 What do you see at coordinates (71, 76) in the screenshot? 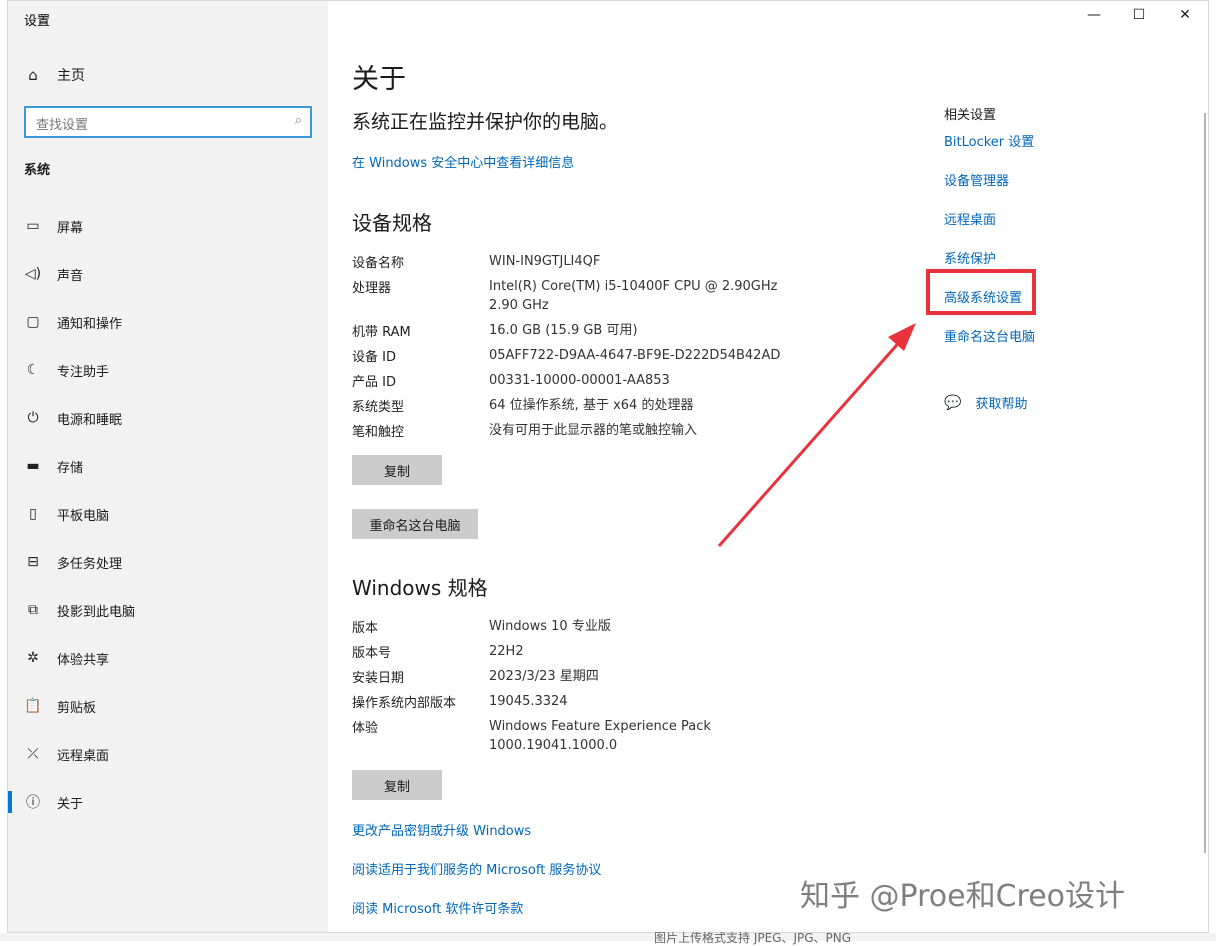
I see `home-label: 主页` at bounding box center [71, 76].